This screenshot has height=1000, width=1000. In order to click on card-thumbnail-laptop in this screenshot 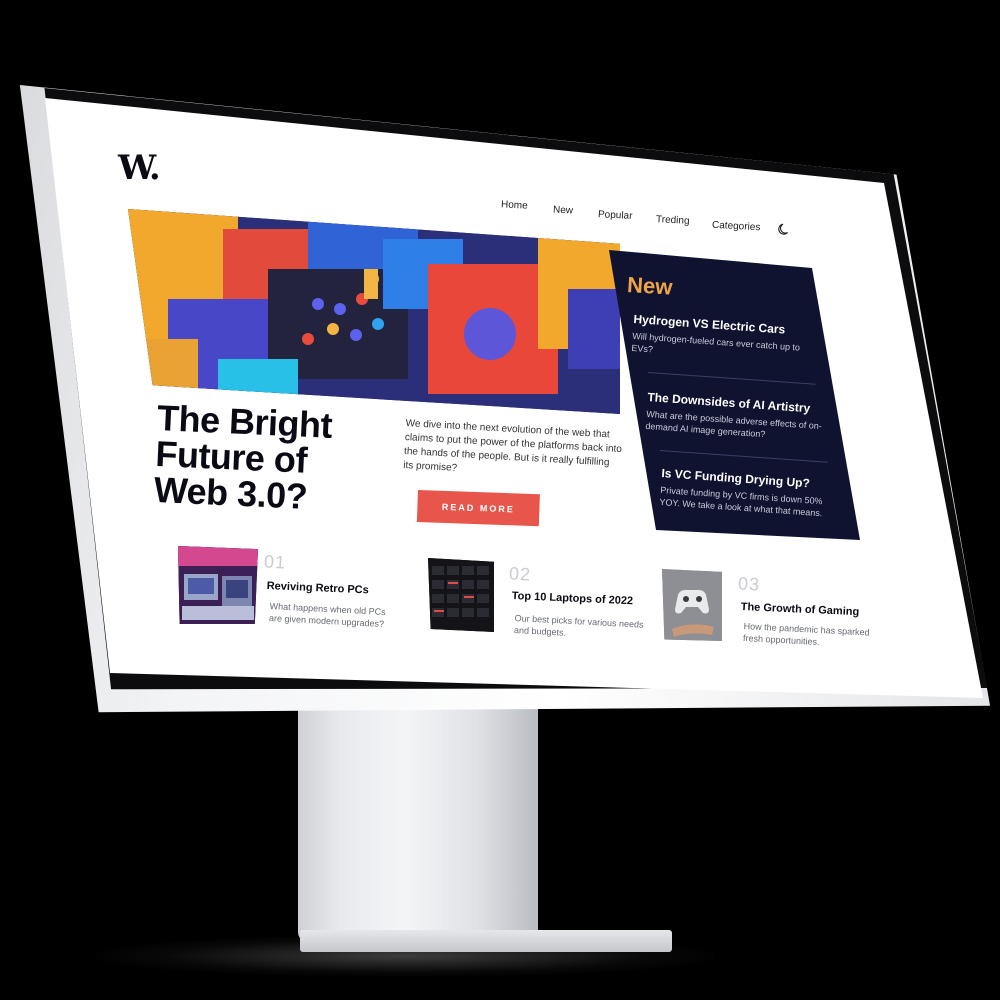, I will do `click(461, 595)`.